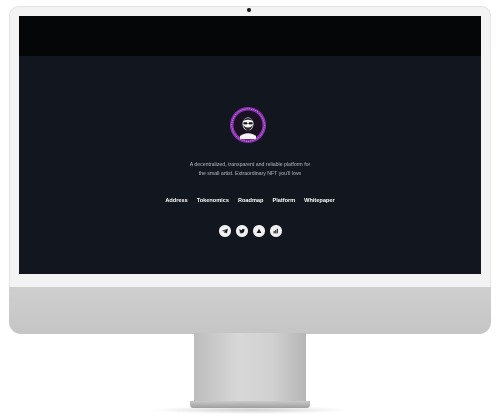 The width and height of the screenshot is (500, 418). I want to click on twitter-icon, so click(241, 231).